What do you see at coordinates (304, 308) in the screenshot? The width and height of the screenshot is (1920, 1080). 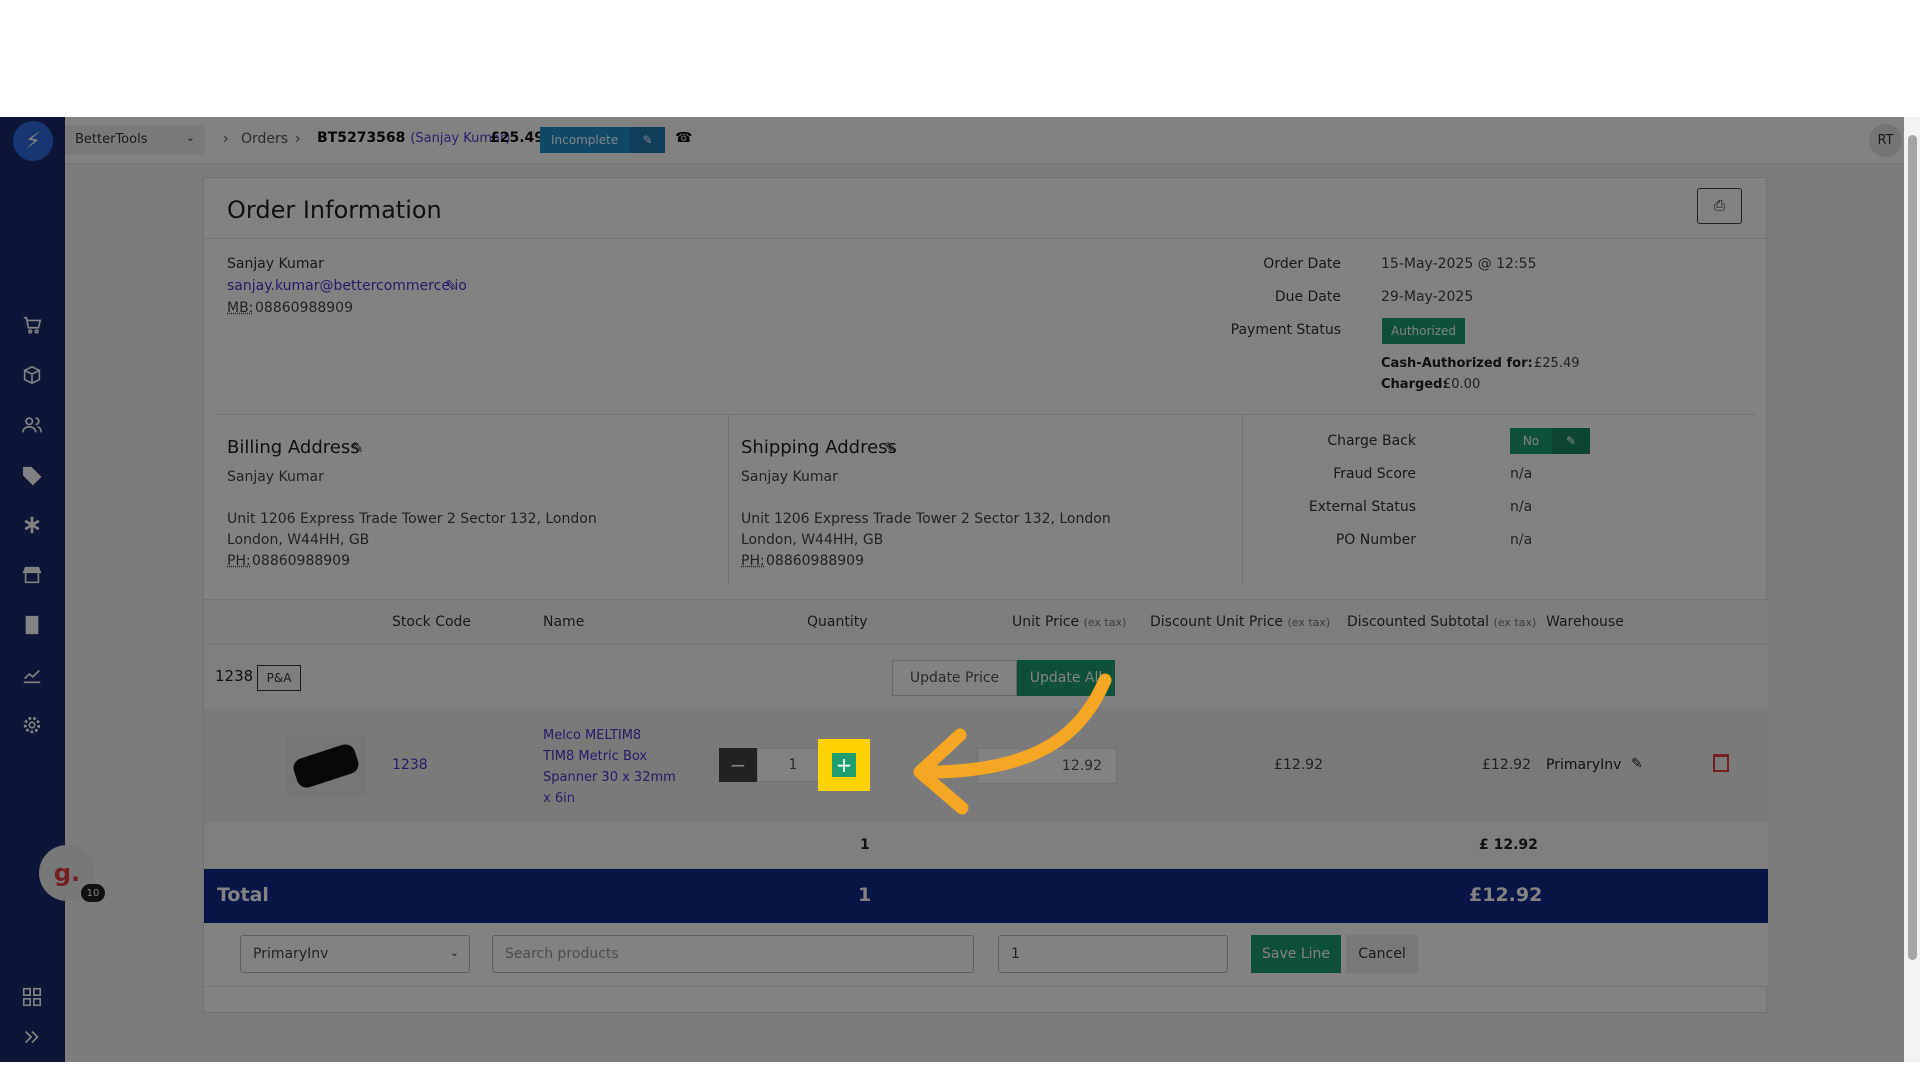 I see `customer-mobile: 08860988909` at bounding box center [304, 308].